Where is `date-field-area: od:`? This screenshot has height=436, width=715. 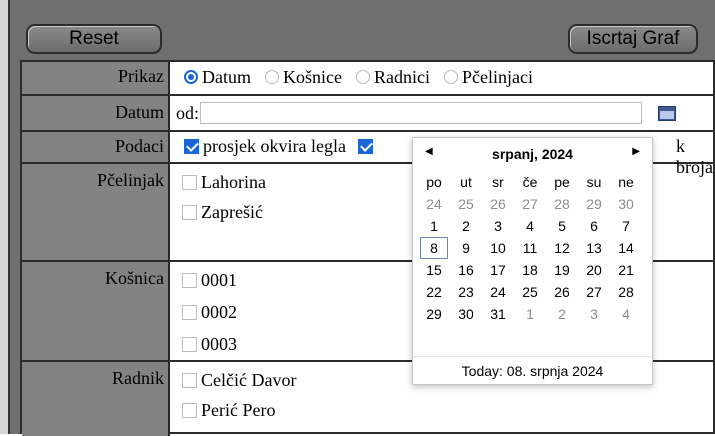 date-field-area: od: is located at coordinates (443, 113).